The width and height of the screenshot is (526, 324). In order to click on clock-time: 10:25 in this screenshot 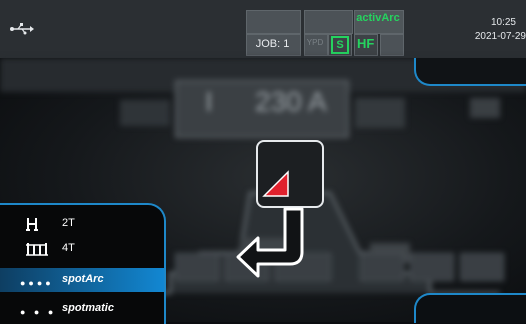, I will do `click(503, 22)`.